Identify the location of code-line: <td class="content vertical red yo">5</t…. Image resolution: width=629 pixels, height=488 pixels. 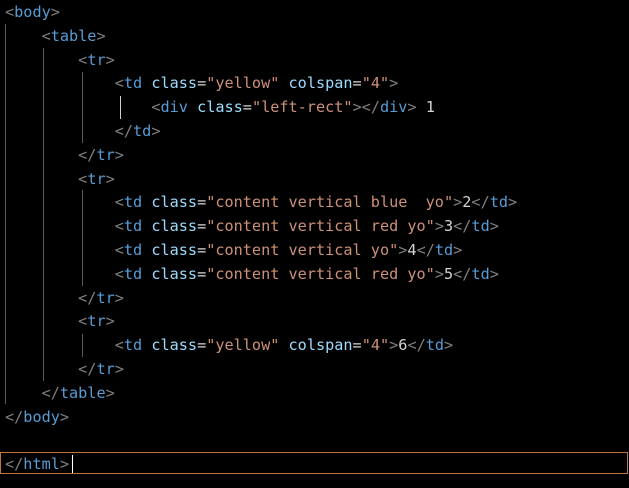
(252, 275).